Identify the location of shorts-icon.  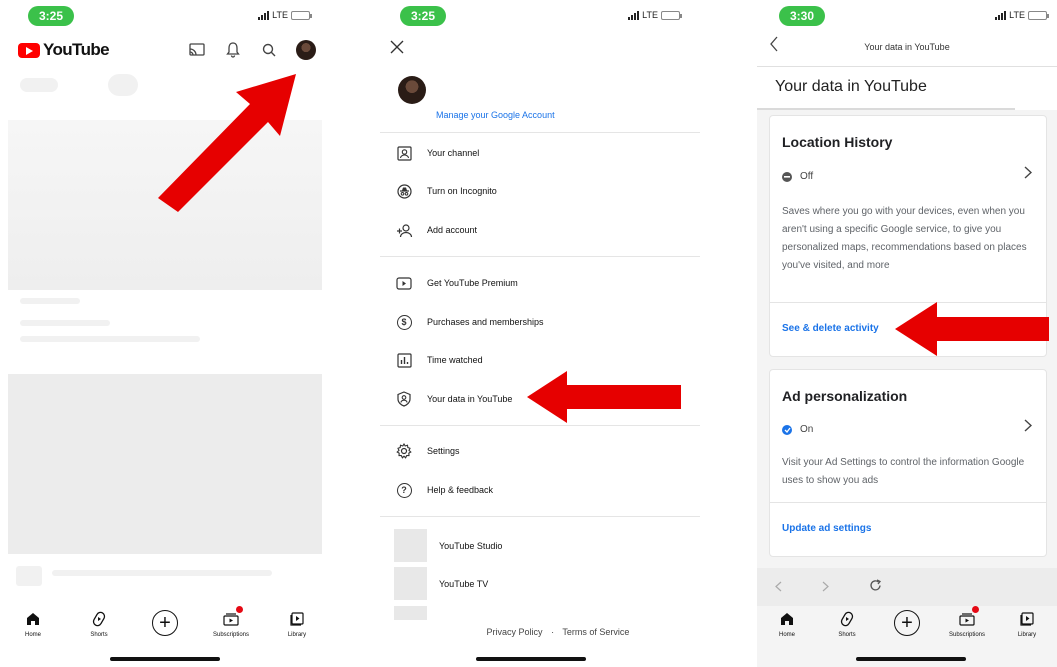
(99, 619).